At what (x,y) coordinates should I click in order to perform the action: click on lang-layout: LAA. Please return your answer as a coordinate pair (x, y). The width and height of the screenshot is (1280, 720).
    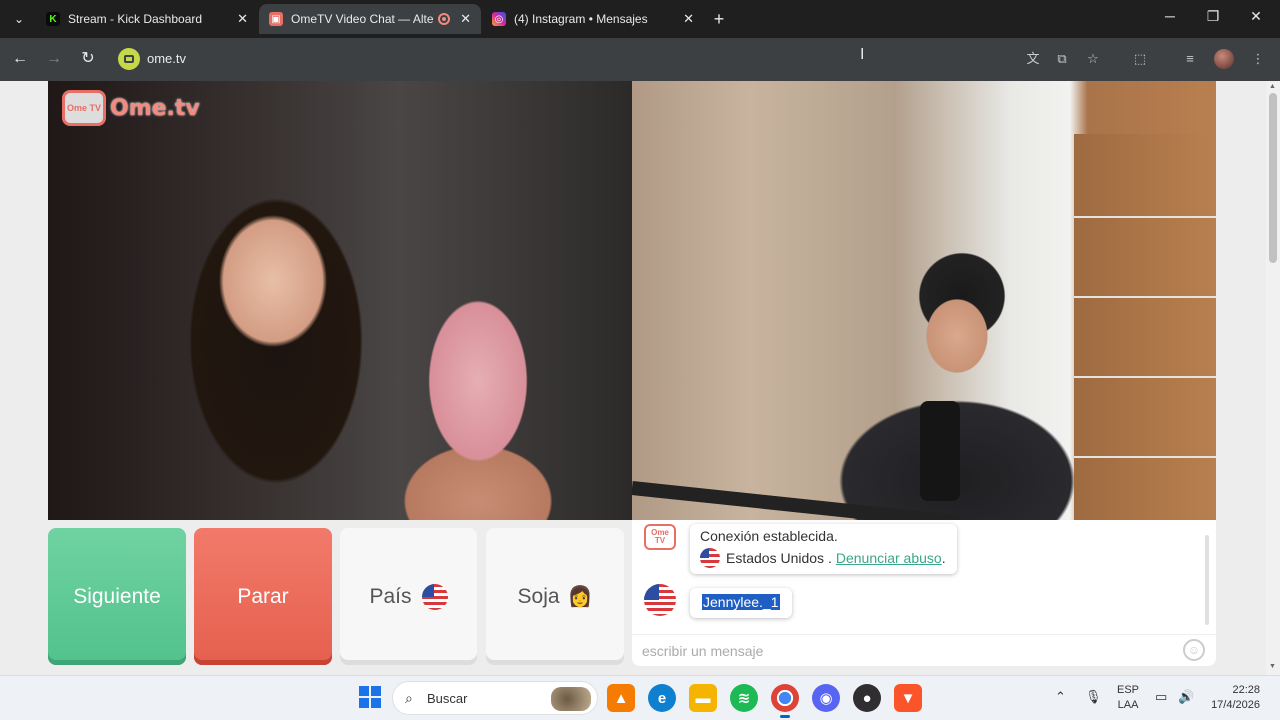
    Looking at the image, I should click on (1128, 705).